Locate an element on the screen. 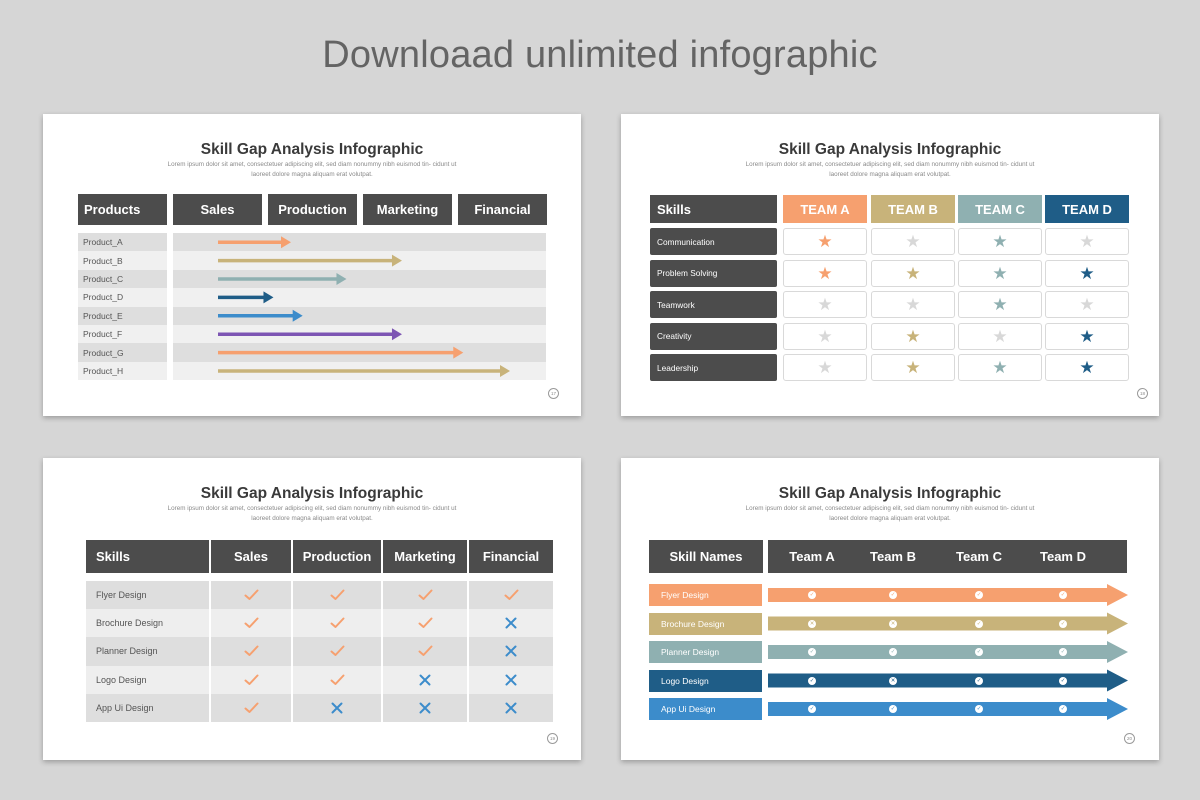 This screenshot has height=800, width=1200. page-number: 18 is located at coordinates (1142, 393).